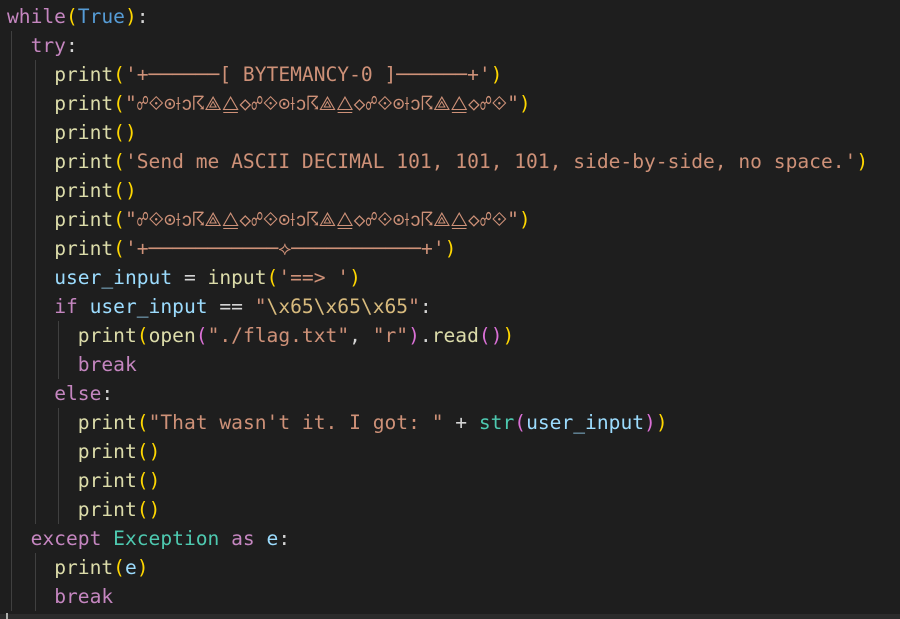 The width and height of the screenshot is (900, 619). What do you see at coordinates (461, 422) in the screenshot?
I see `code-token: +` at bounding box center [461, 422].